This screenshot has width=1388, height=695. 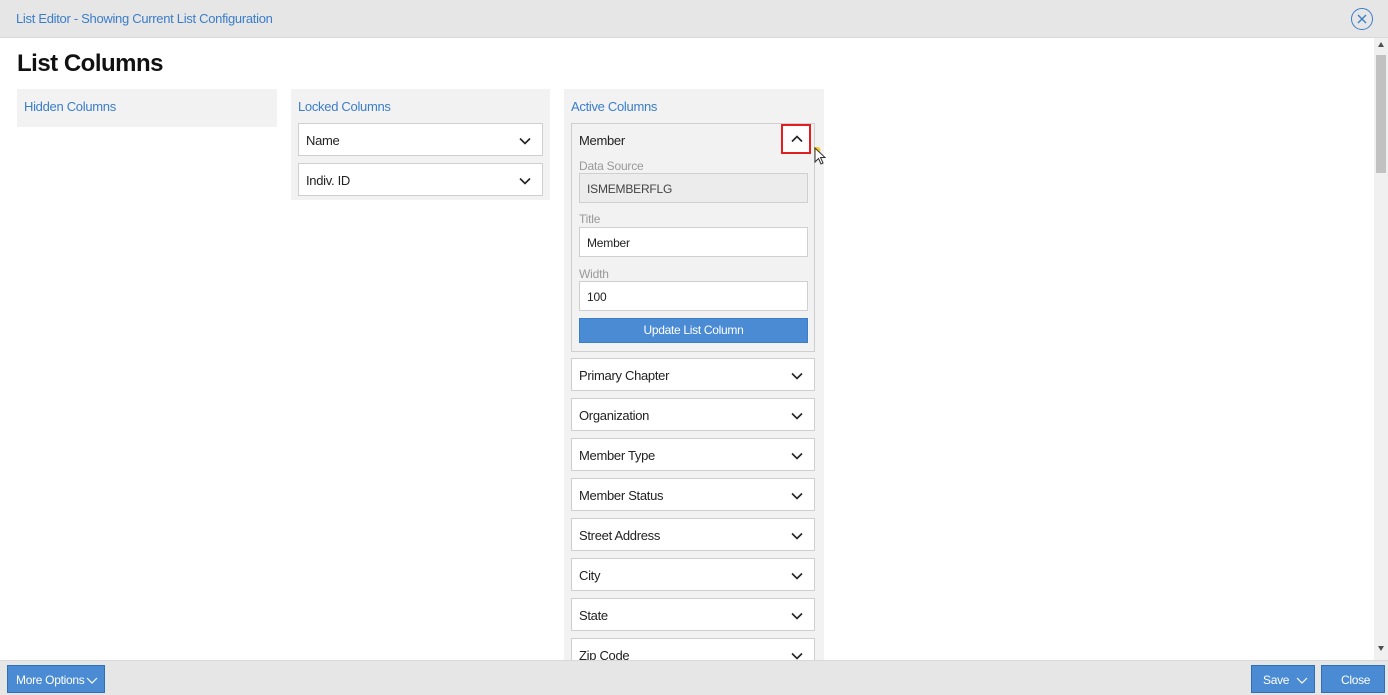 What do you see at coordinates (344, 106) in the screenshot?
I see `locked-columns-title: Locked Columns` at bounding box center [344, 106].